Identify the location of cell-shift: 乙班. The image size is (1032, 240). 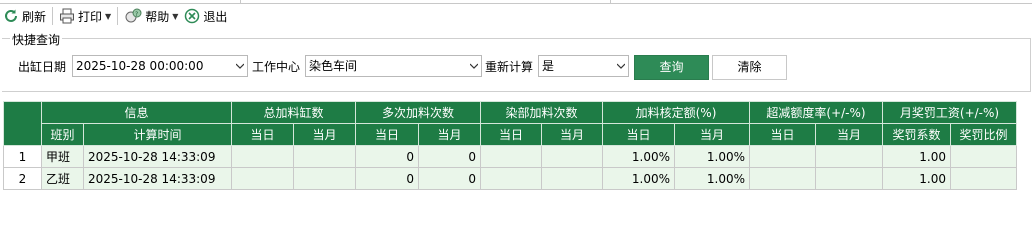
(62, 178).